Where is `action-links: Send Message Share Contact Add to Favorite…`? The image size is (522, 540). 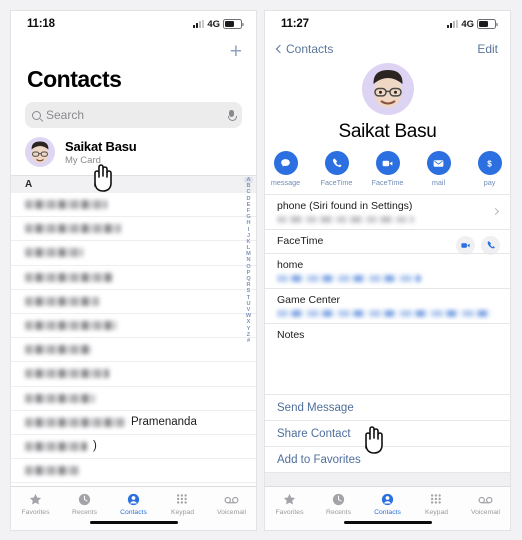 action-links: Send Message Share Contact Add to Favorite… is located at coordinates (387, 433).